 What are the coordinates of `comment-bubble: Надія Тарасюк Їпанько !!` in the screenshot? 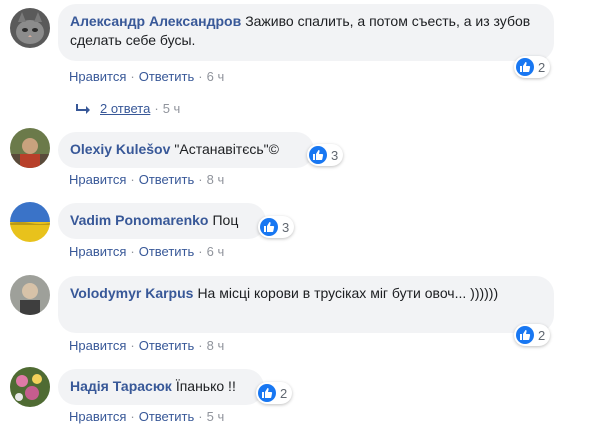 It's located at (161, 387).